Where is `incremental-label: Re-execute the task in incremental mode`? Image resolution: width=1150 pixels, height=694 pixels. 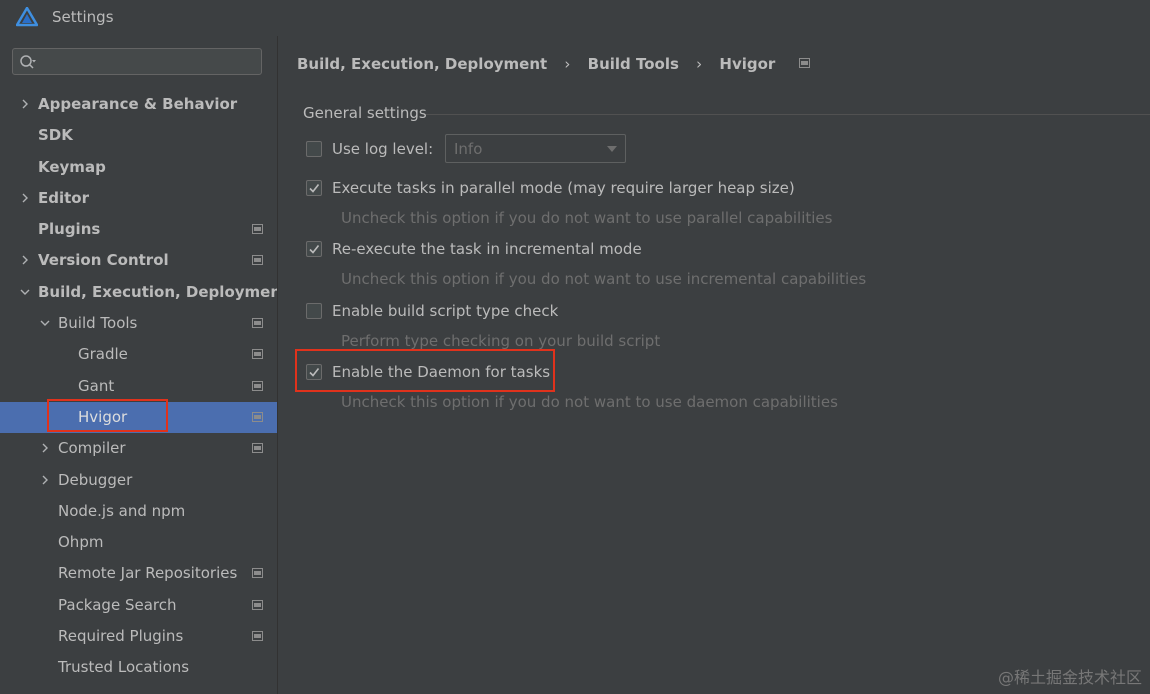 incremental-label: Re-execute the task in incremental mode is located at coordinates (487, 249).